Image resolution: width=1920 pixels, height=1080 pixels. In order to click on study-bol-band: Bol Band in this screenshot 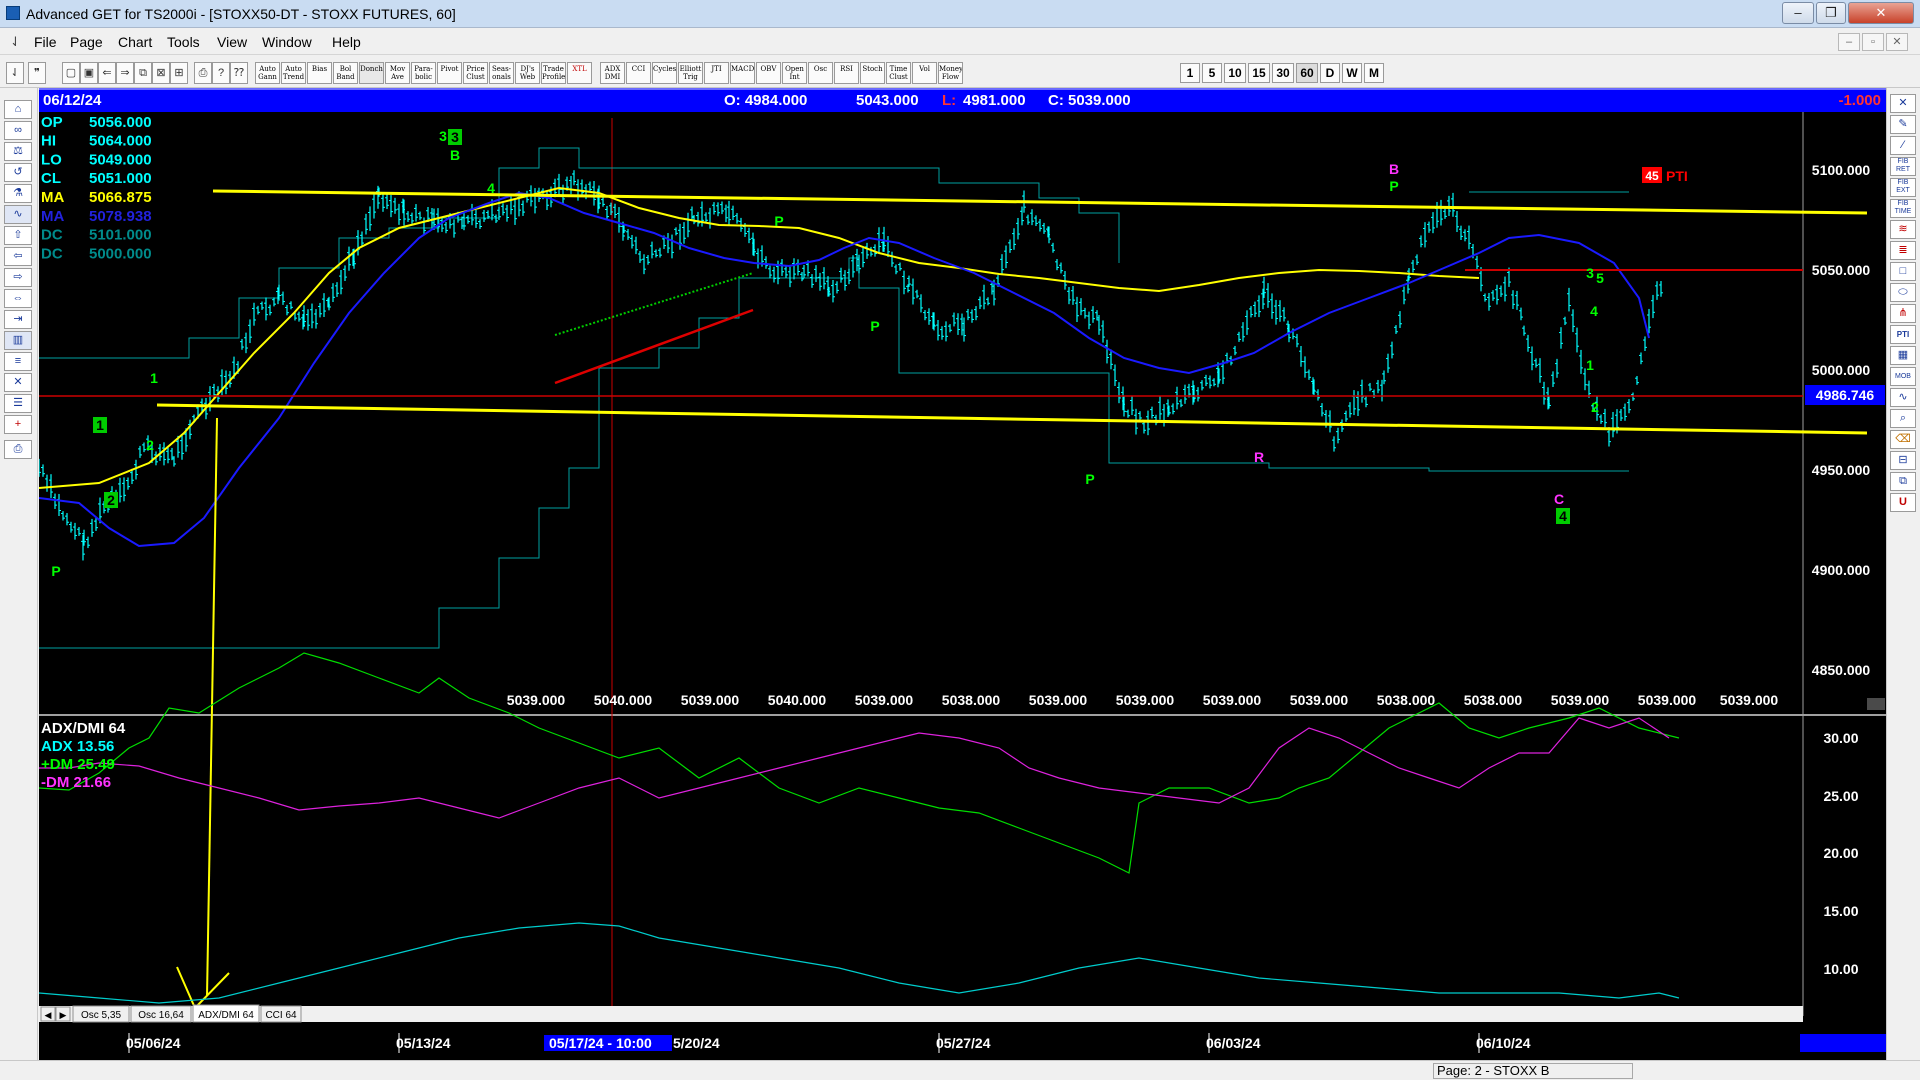, I will do `click(345, 73)`.